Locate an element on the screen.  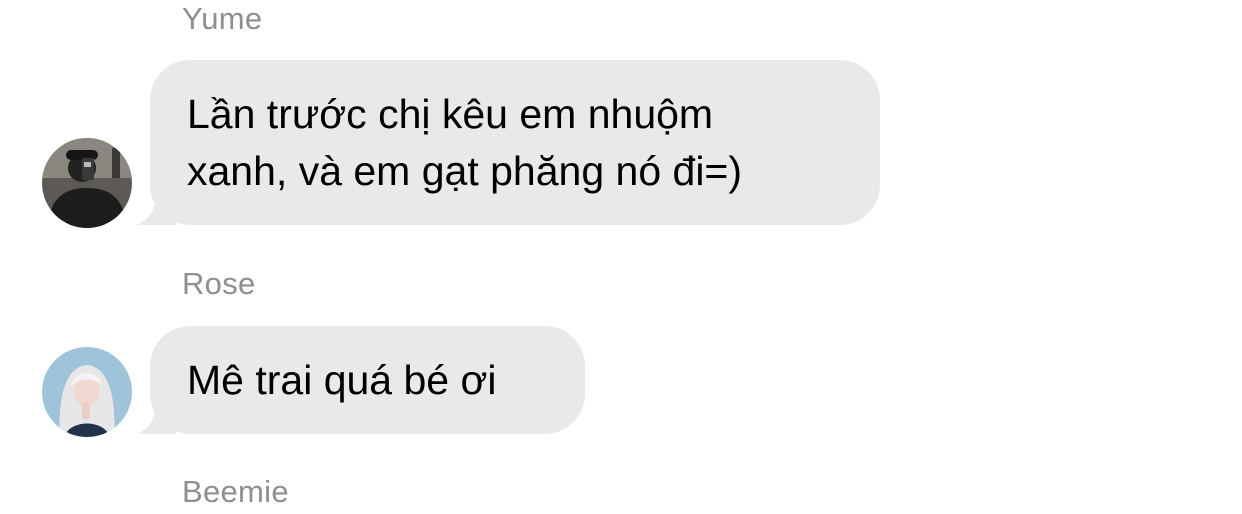
message-text-line: Lần trước chị kêu em nhuộm is located at coordinates (450, 114).